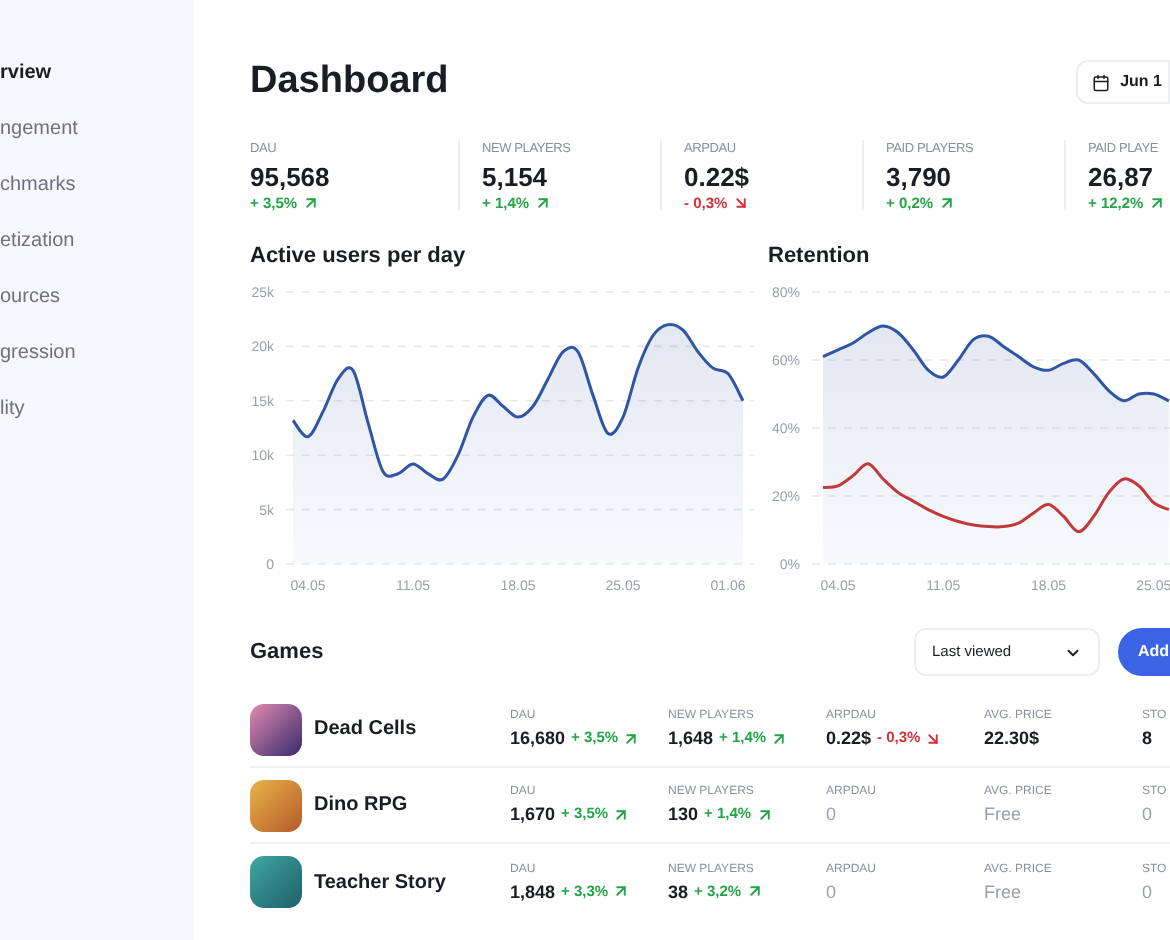  Describe the element at coordinates (361, 805) in the screenshot. I see `game-name: Dino RPG` at that location.